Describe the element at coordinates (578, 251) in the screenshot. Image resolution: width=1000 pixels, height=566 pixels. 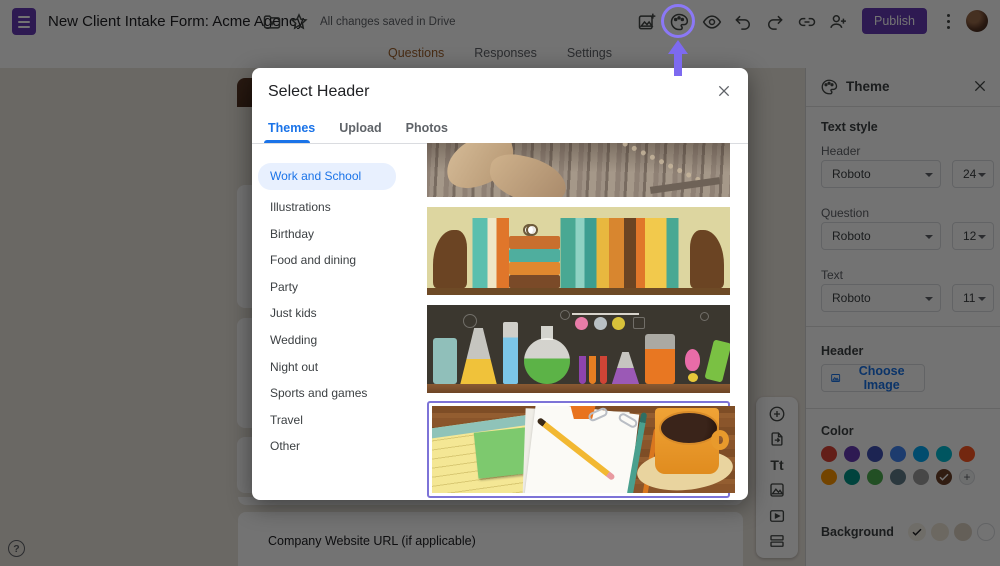
I see `thumbnail-illustrated-bookshelf` at that location.